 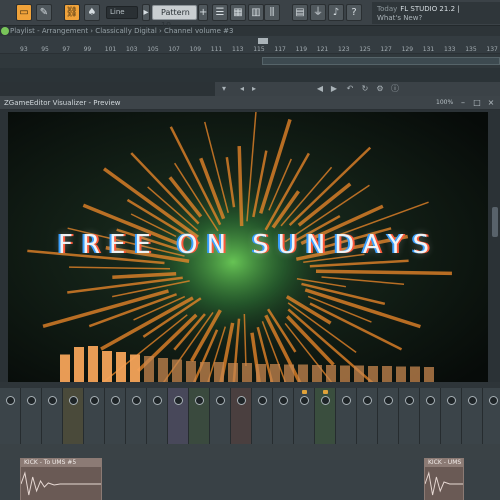 I want to click on settings-icon: ⚙, so click(x=380, y=89).